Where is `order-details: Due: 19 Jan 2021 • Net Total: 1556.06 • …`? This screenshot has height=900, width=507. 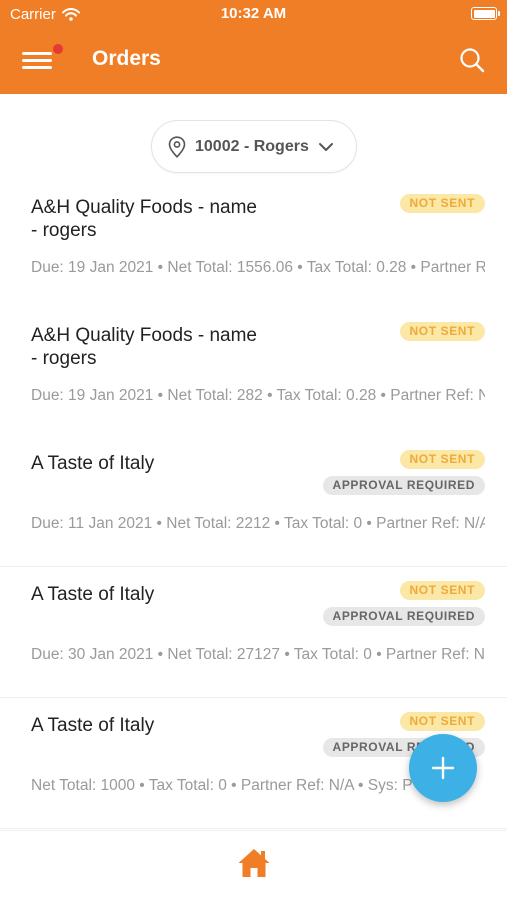
order-details: Due: 19 Jan 2021 • Net Total: 1556.06 • … is located at coordinates (258, 267).